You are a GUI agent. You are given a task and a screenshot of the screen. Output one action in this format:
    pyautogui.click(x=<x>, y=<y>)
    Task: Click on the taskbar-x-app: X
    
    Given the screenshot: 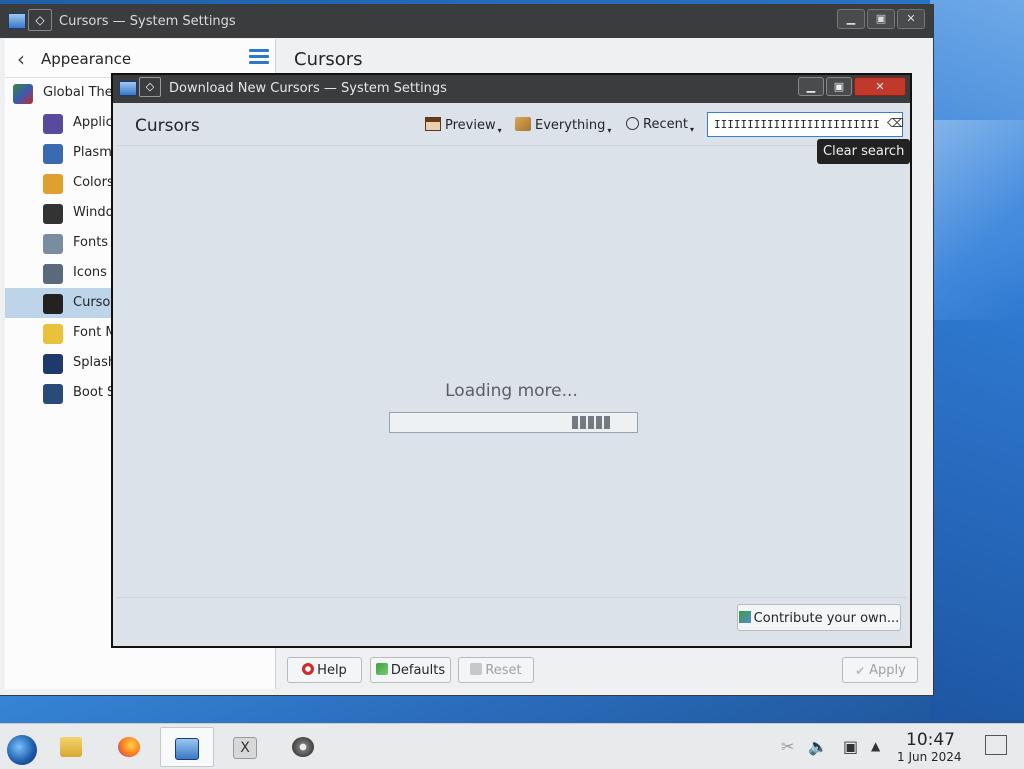 What is the action you would take?
    pyautogui.click(x=244, y=747)
    